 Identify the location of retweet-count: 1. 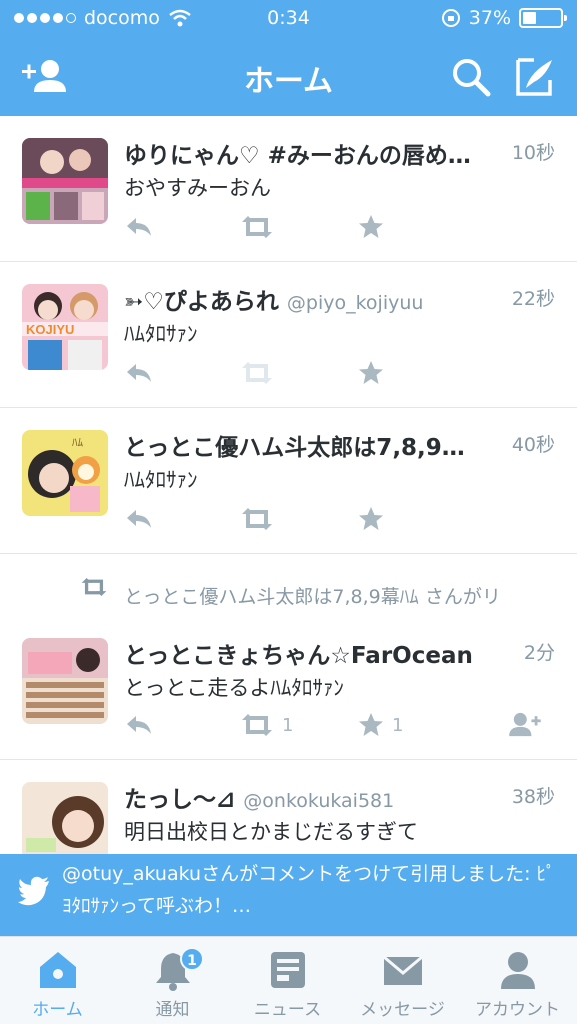
(288, 725).